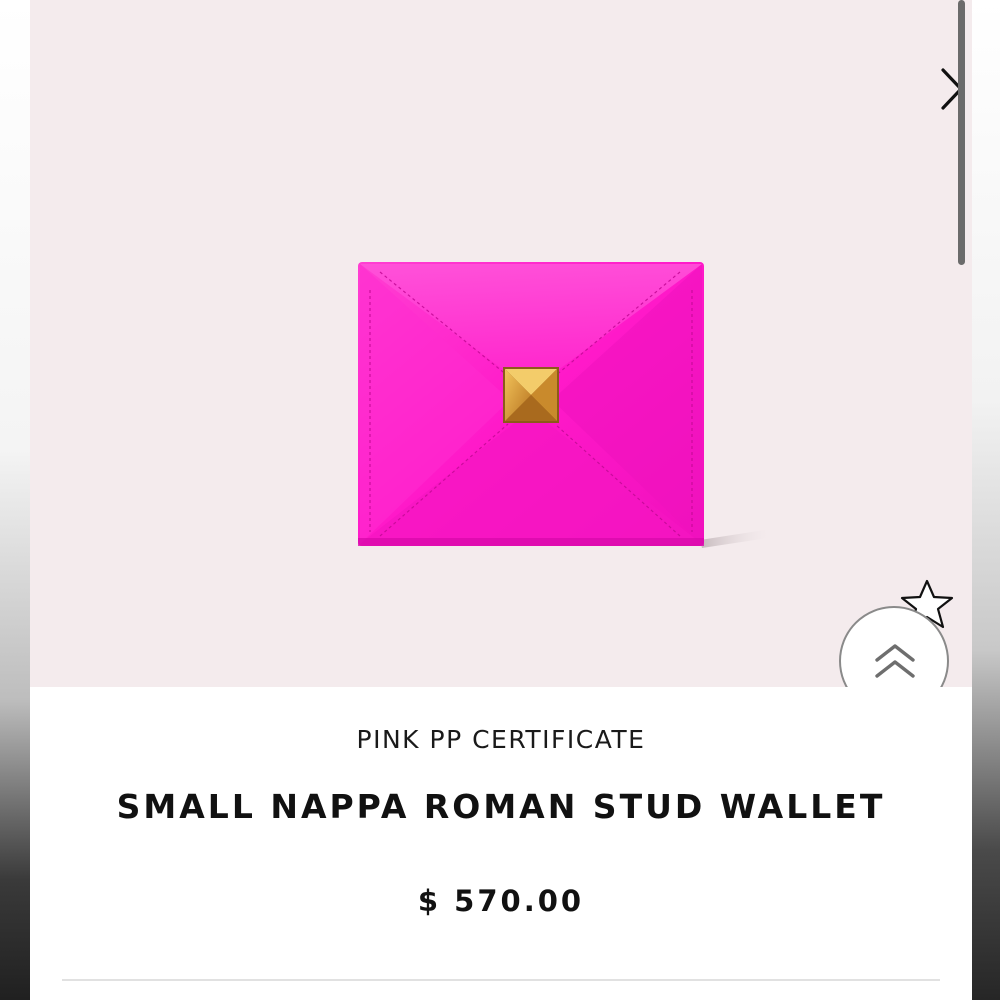  I want to click on double-chevron-up-icon, so click(895, 661).